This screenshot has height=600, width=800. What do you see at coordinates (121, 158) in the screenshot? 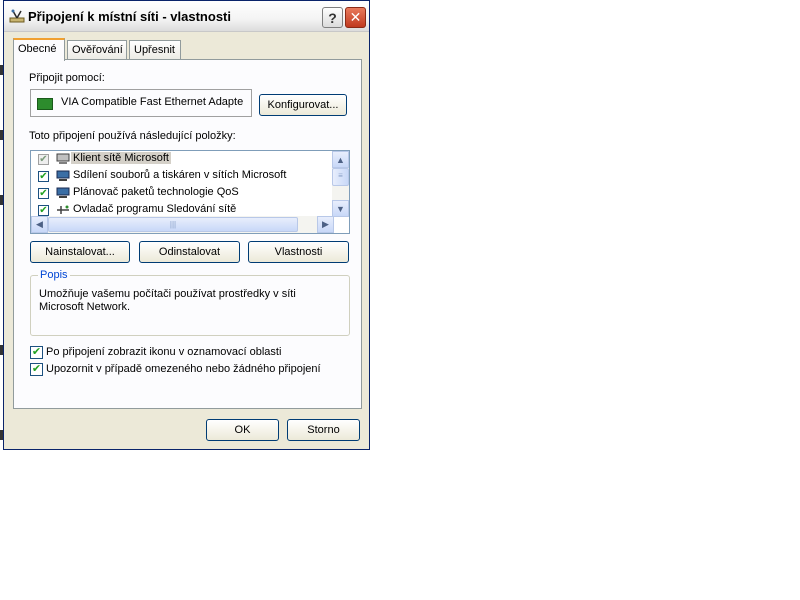
I see `item-label: Klient sítě Microsoft` at bounding box center [121, 158].